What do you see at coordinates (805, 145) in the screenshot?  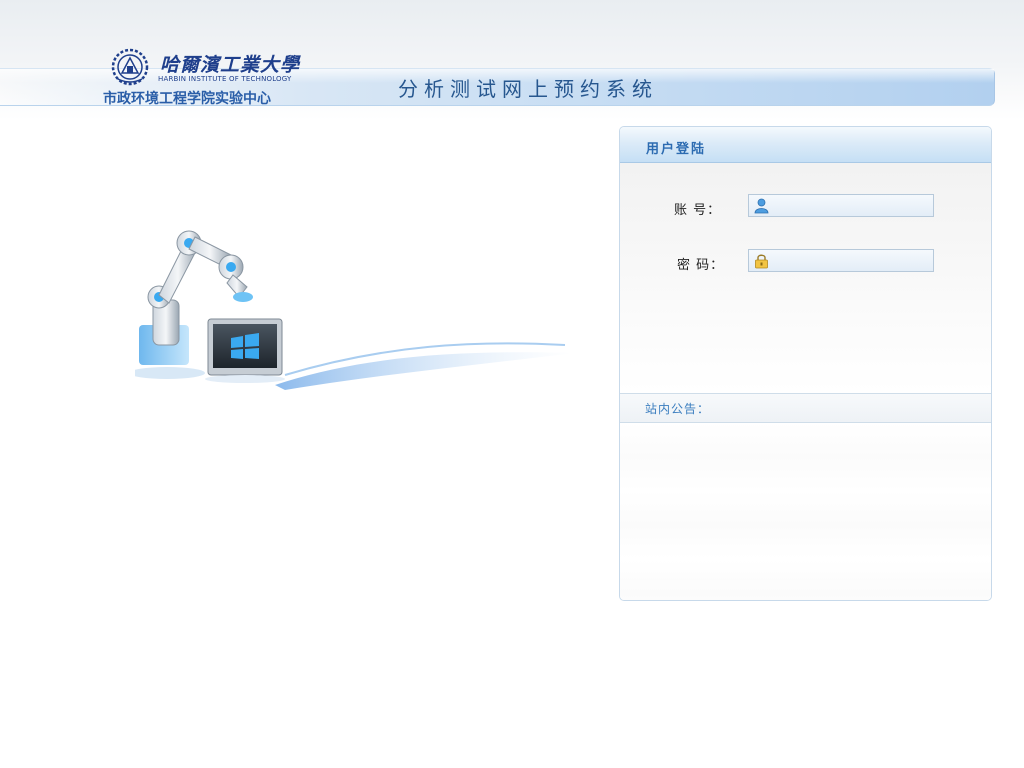 I see `login-header: 用户登陆` at bounding box center [805, 145].